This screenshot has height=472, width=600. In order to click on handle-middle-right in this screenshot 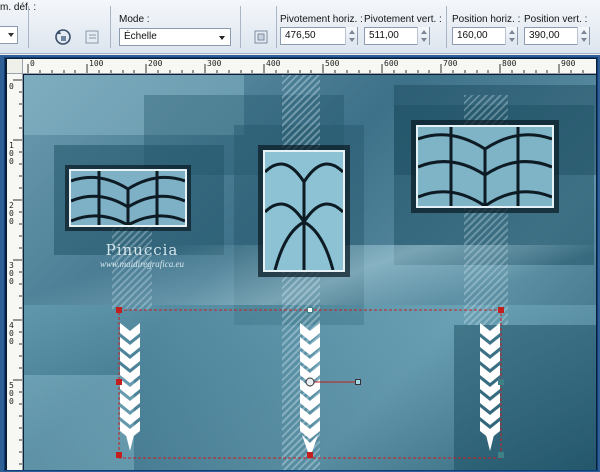, I will do `click(501, 382)`.